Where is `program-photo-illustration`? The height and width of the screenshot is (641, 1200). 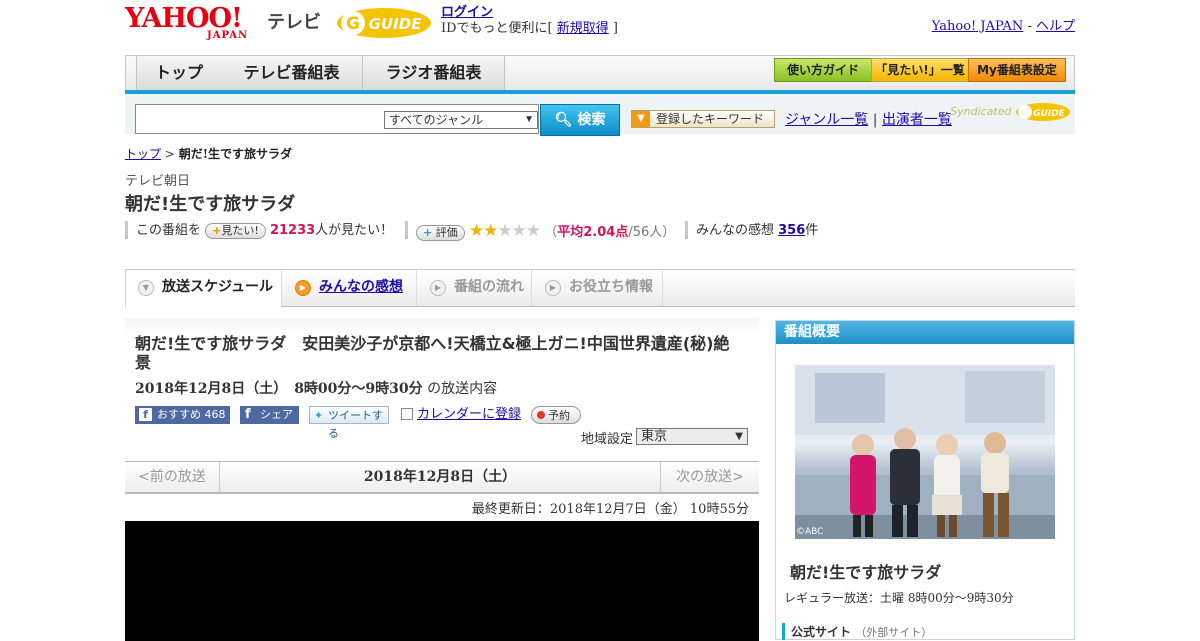 program-photo-illustration is located at coordinates (925, 452).